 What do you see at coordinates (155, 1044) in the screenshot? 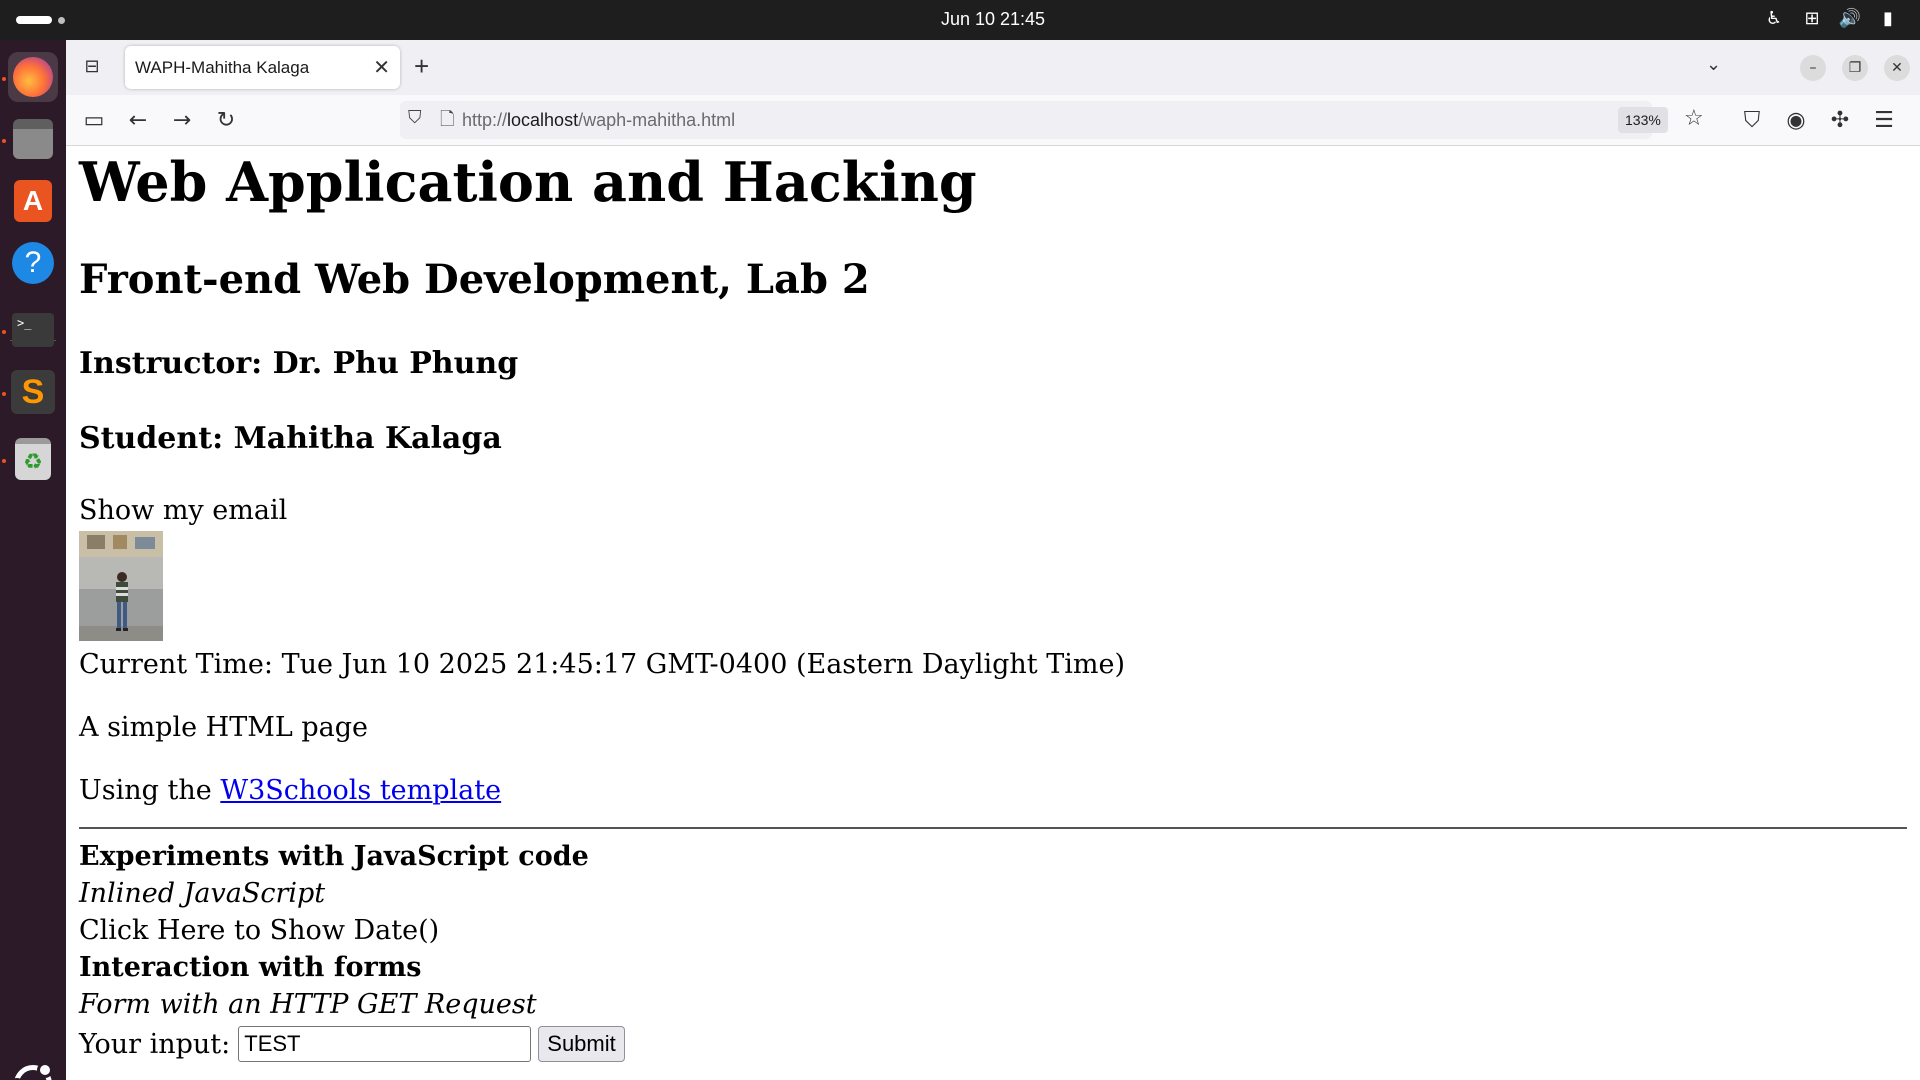
I see `input-label: Your input:` at bounding box center [155, 1044].